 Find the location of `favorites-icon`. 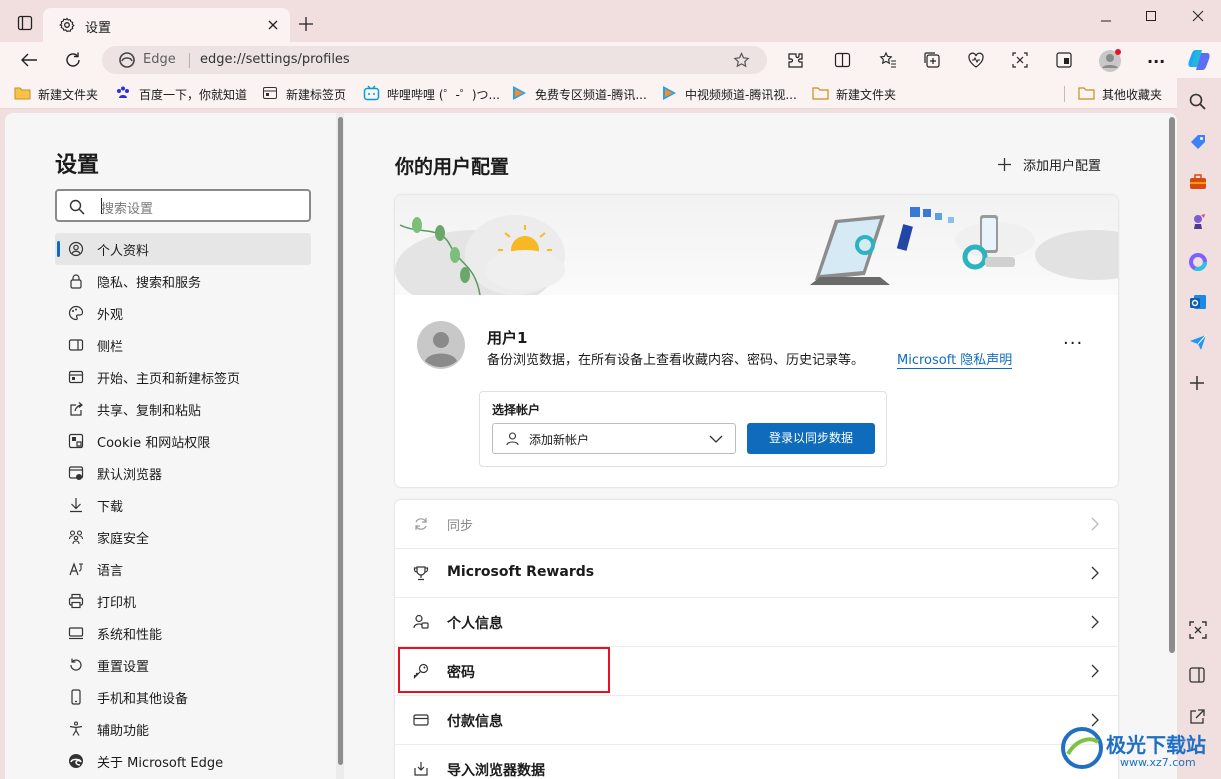

favorites-icon is located at coordinates (888, 60).